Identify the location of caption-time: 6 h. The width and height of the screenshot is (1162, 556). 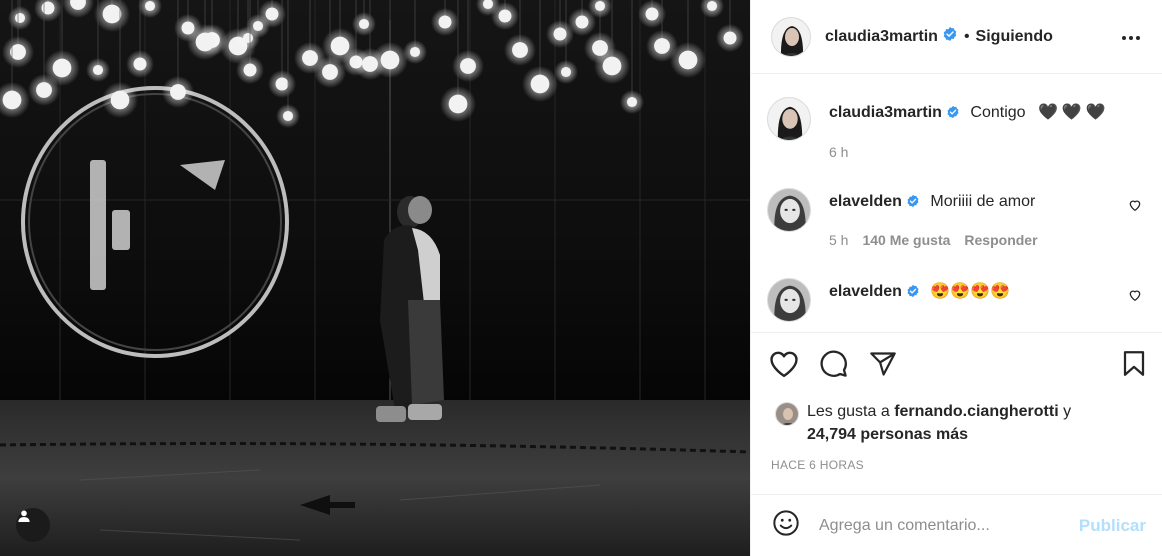
(838, 152).